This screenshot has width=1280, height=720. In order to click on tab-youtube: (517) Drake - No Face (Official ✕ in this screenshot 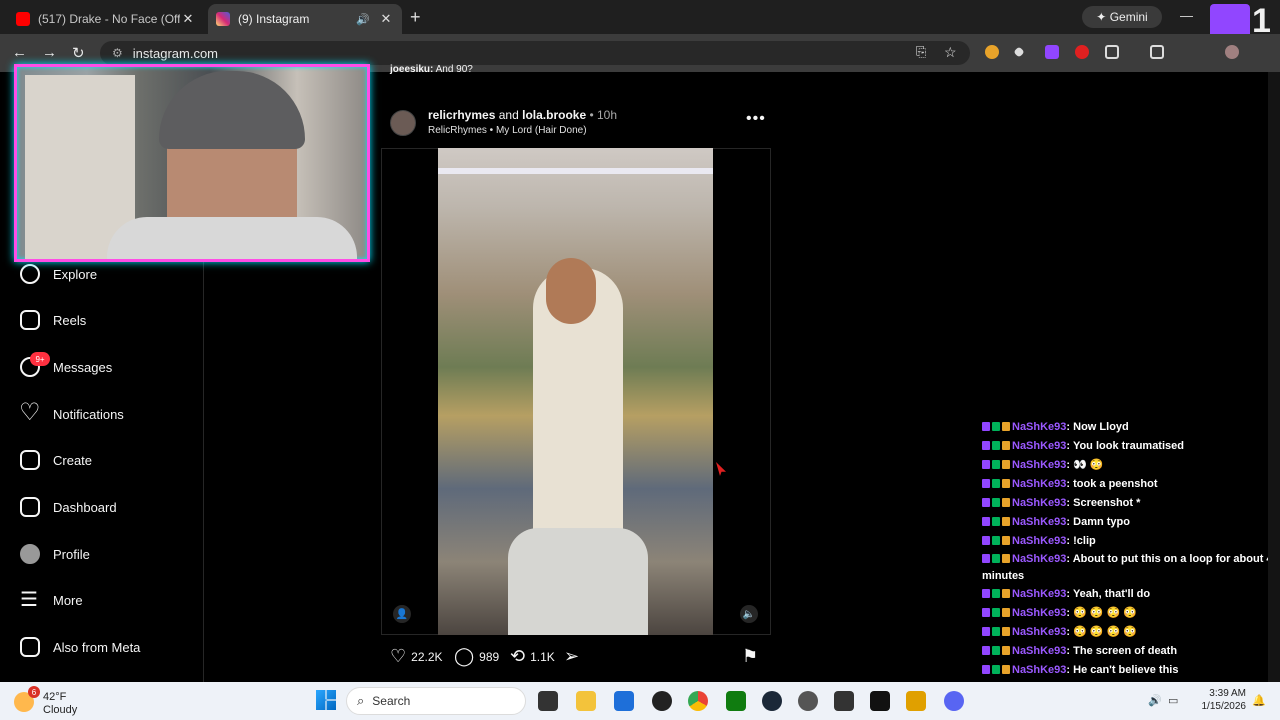, I will do `click(106, 19)`.